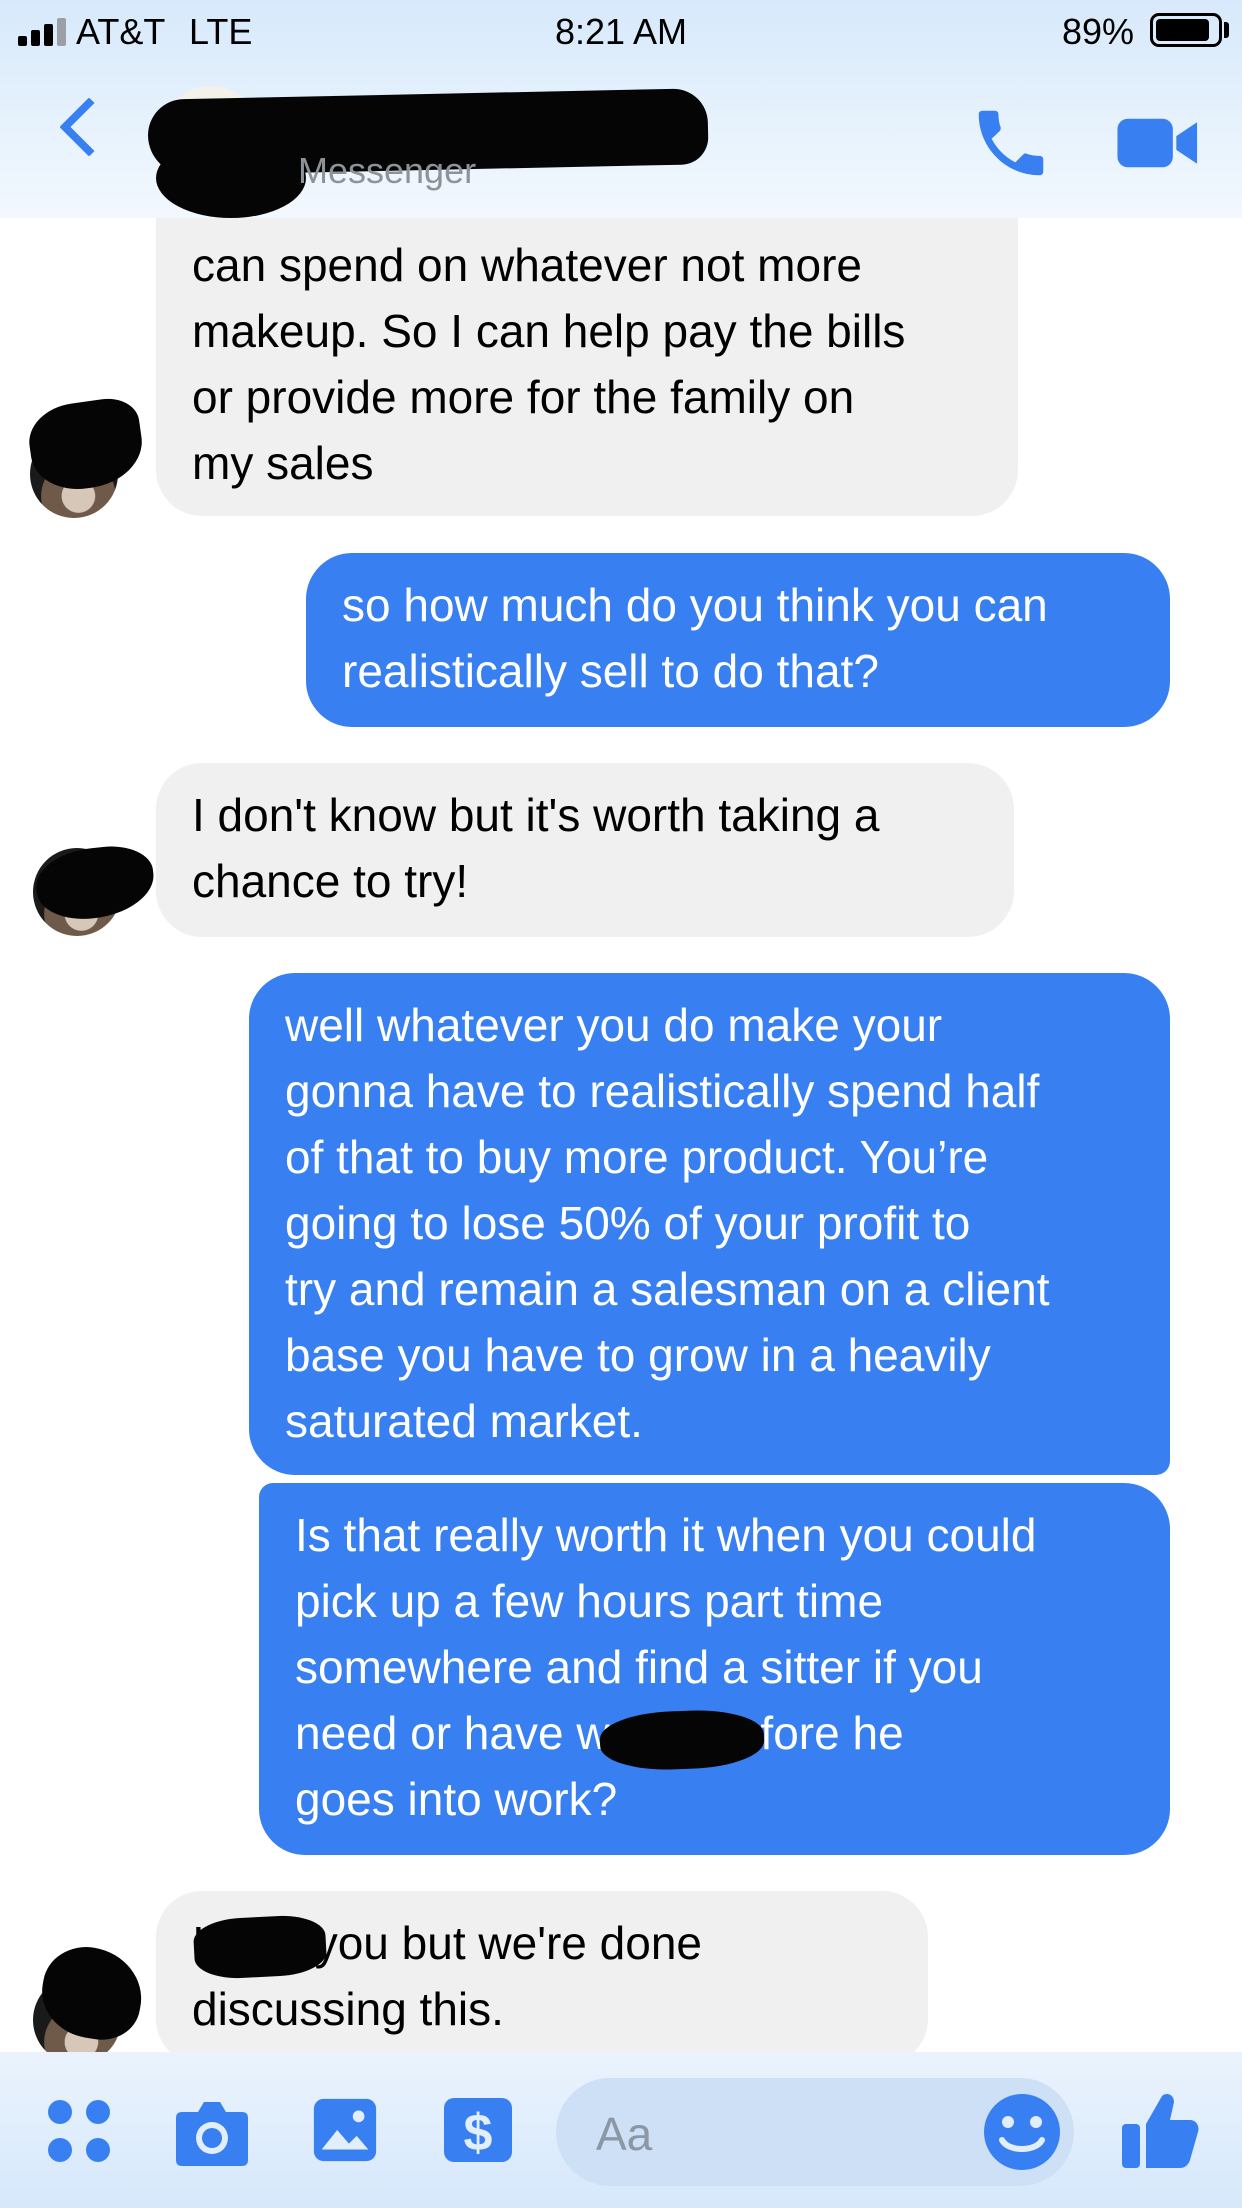 This screenshot has width=1242, height=2208. What do you see at coordinates (1226, 30) in the screenshot?
I see `battery-terminal` at bounding box center [1226, 30].